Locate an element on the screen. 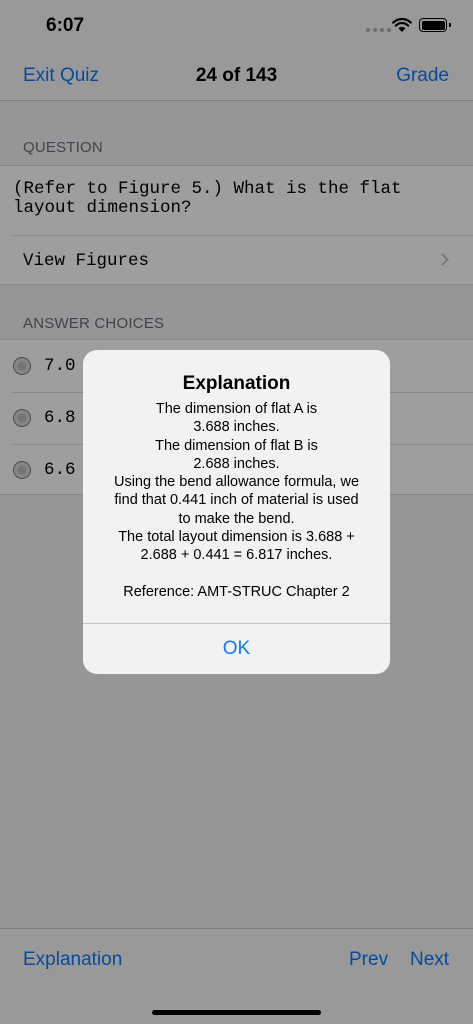 Image resolution: width=473 pixels, height=1024 pixels. alert-message-line: Using the bend allowance formula, we is located at coordinates (236, 482).